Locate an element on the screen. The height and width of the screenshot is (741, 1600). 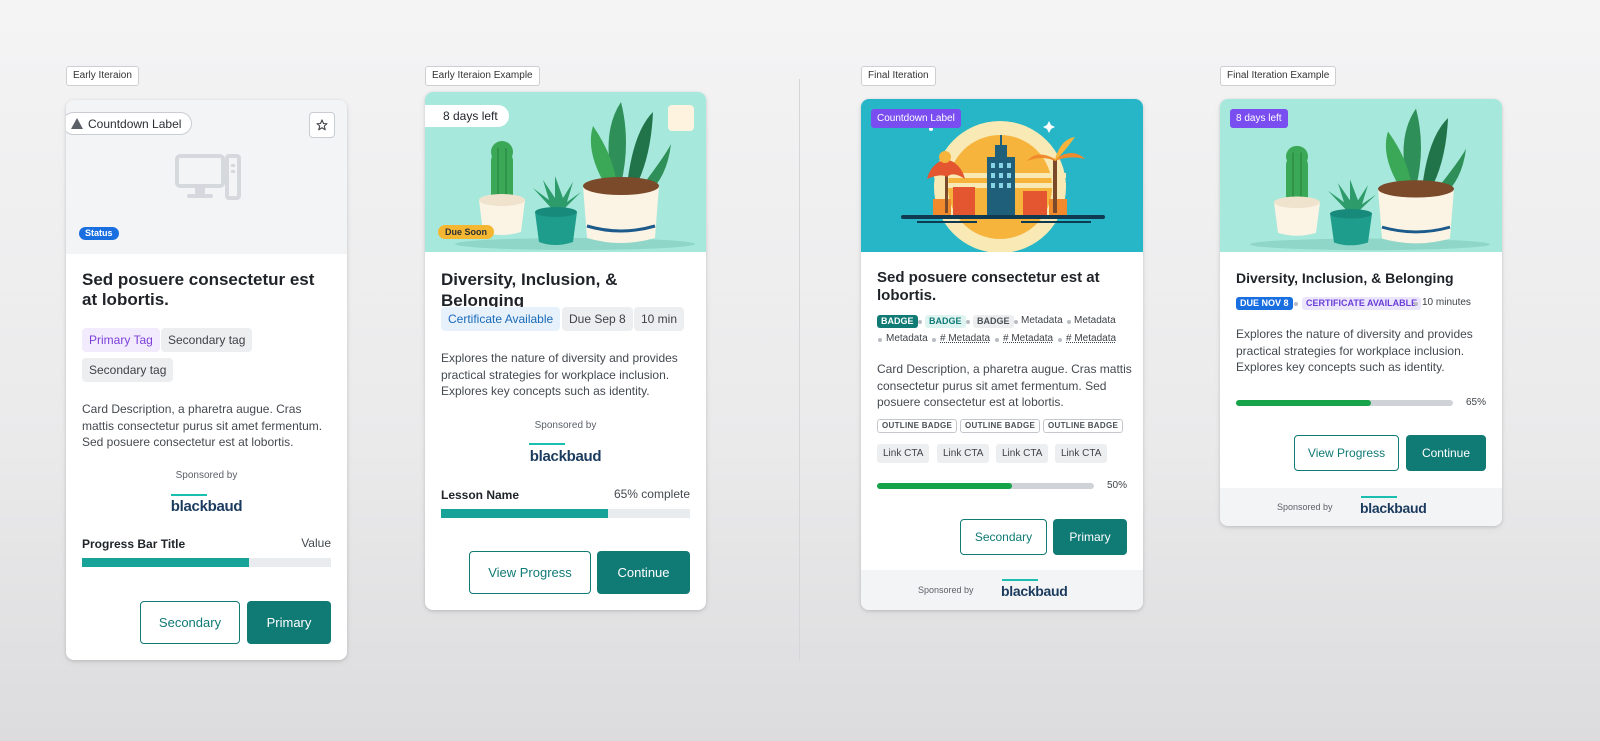
frame-label-final-iteration: Final Iteration is located at coordinates (898, 76).